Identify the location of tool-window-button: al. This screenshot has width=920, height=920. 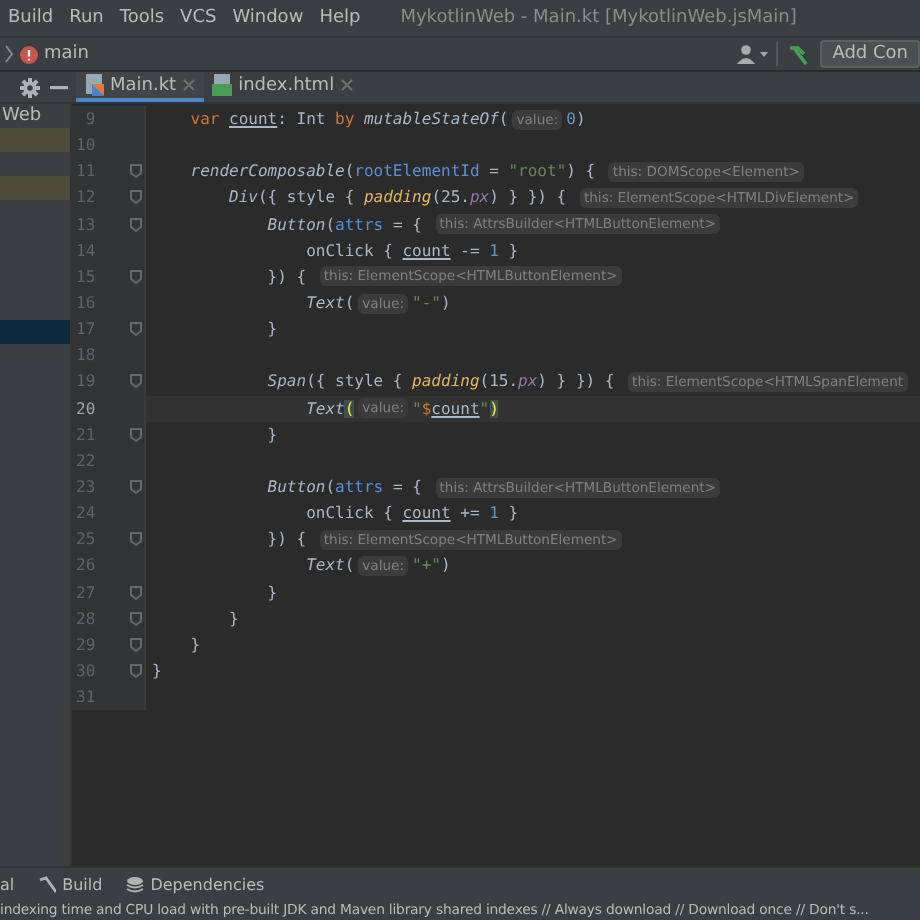
(7, 884).